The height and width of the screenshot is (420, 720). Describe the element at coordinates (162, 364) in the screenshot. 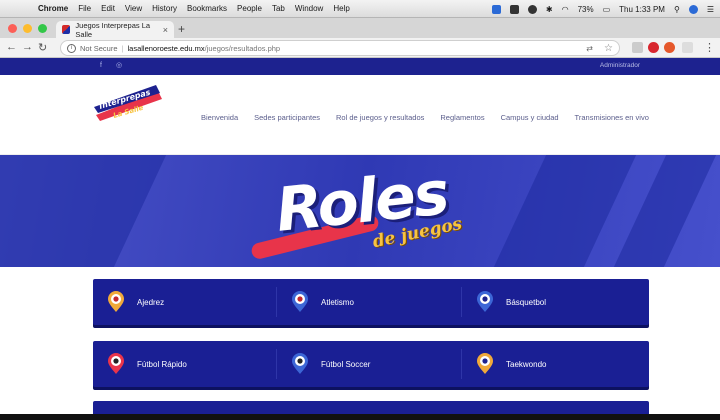

I see `sport-label: Fútbol Rápido` at that location.